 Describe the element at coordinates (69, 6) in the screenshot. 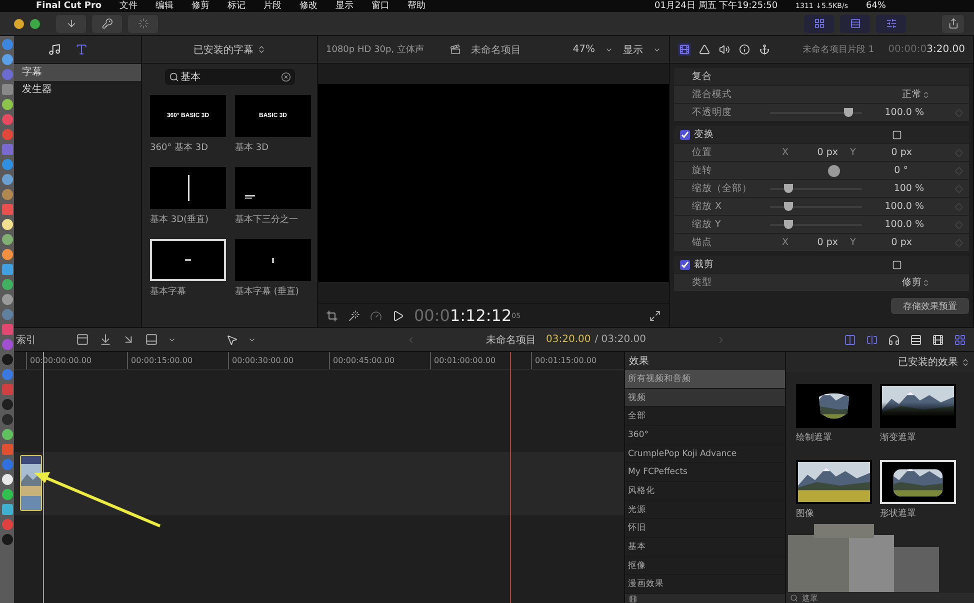

I see `app-menu: Final Cut Pro` at that location.